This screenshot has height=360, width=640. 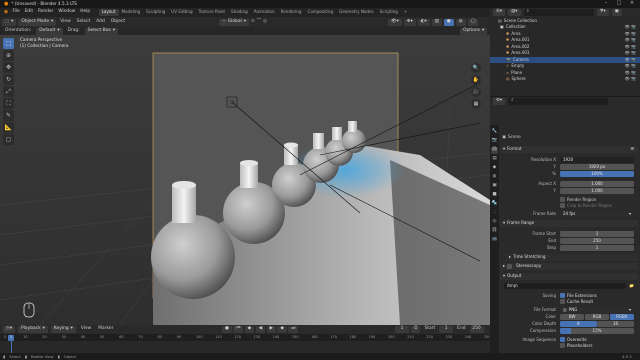 I want to click on outliner-row: ✺ Area.002 👁 📷, so click(x=565, y=47).